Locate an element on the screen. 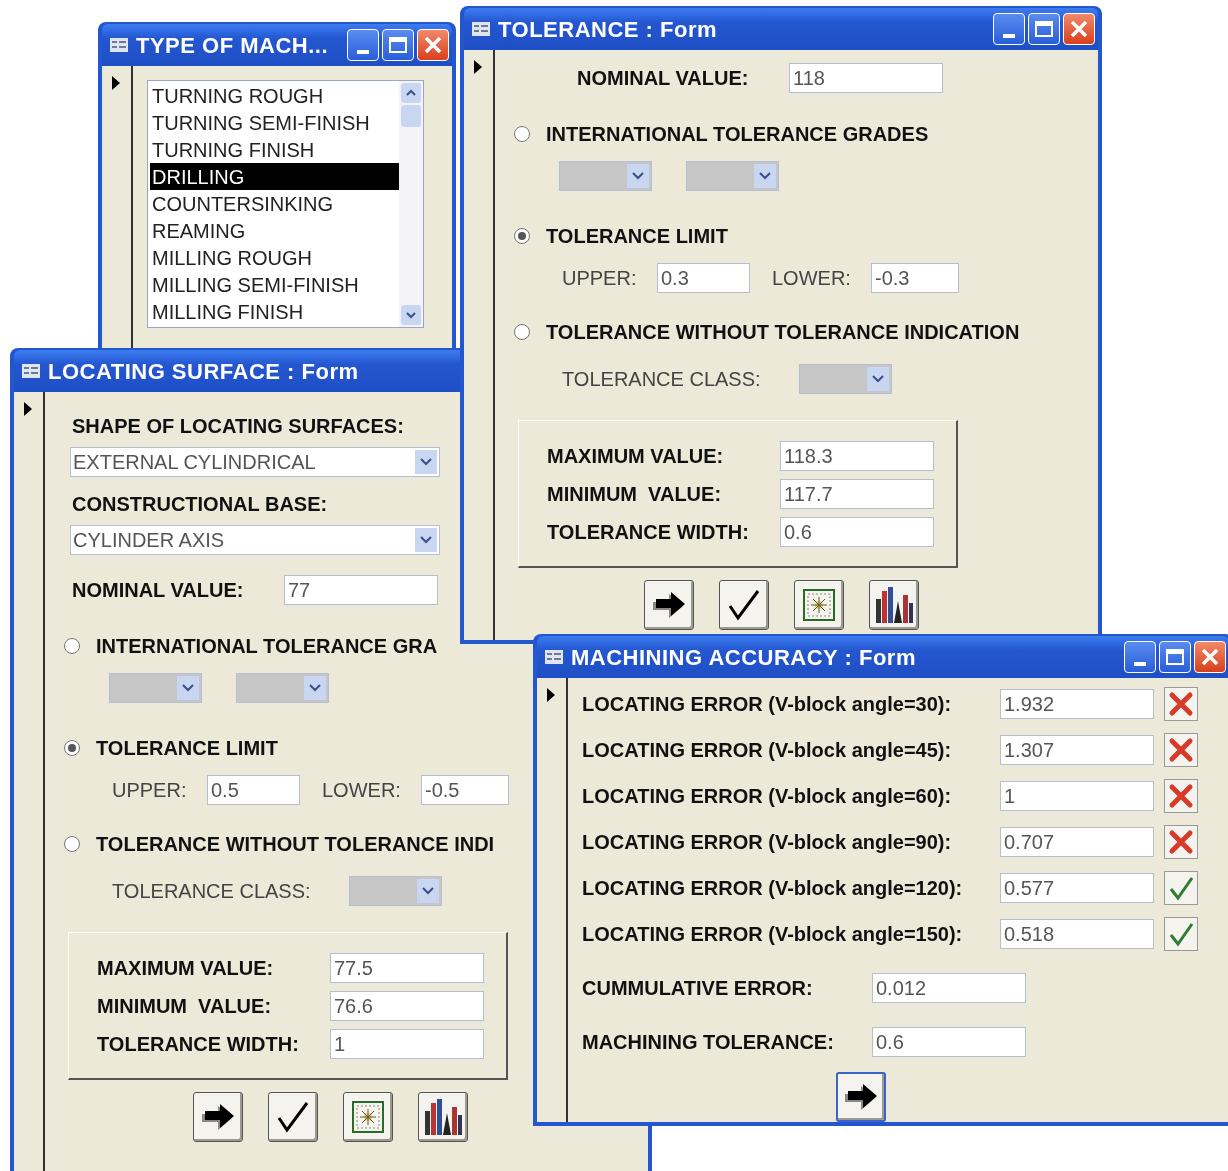 Image resolution: width=1228 pixels, height=1171 pixels. field-label: MAXIMUM VALUE: is located at coordinates (636, 456).